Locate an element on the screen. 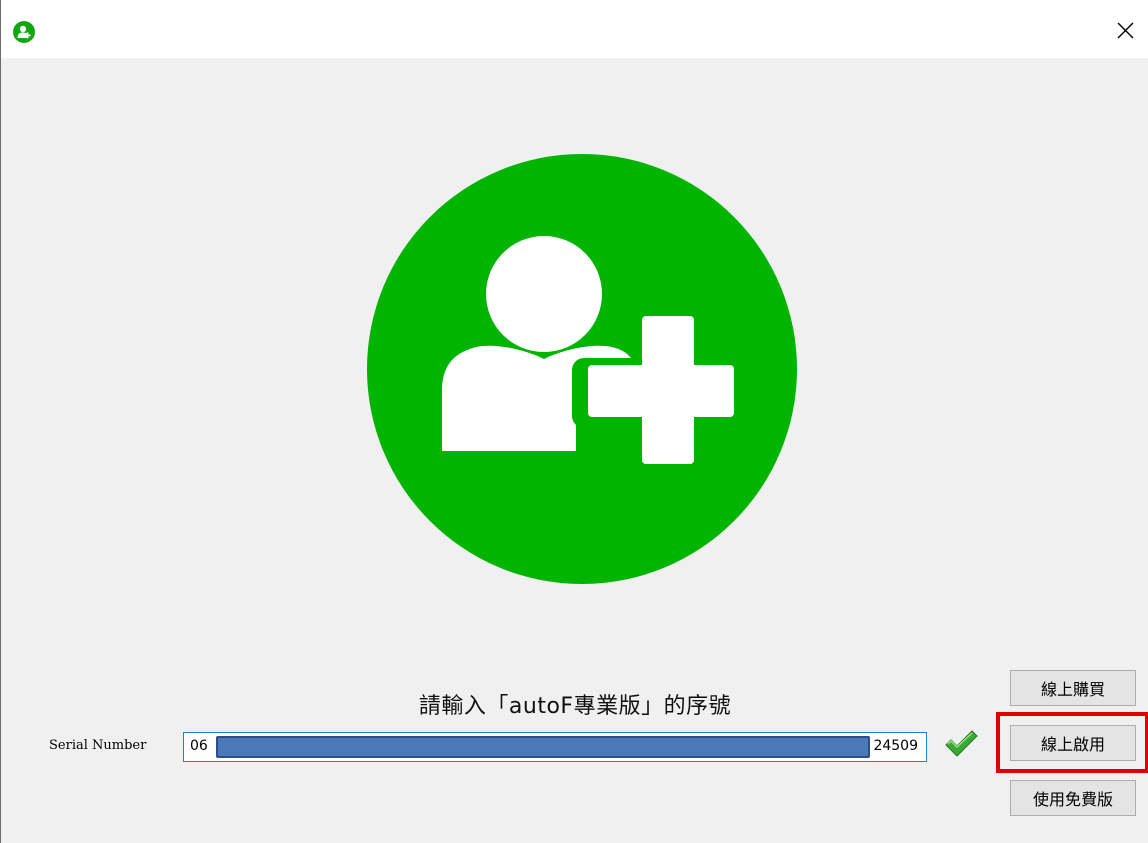 This screenshot has height=843, width=1148. serial-suffix-text: 24509 is located at coordinates (895, 746).